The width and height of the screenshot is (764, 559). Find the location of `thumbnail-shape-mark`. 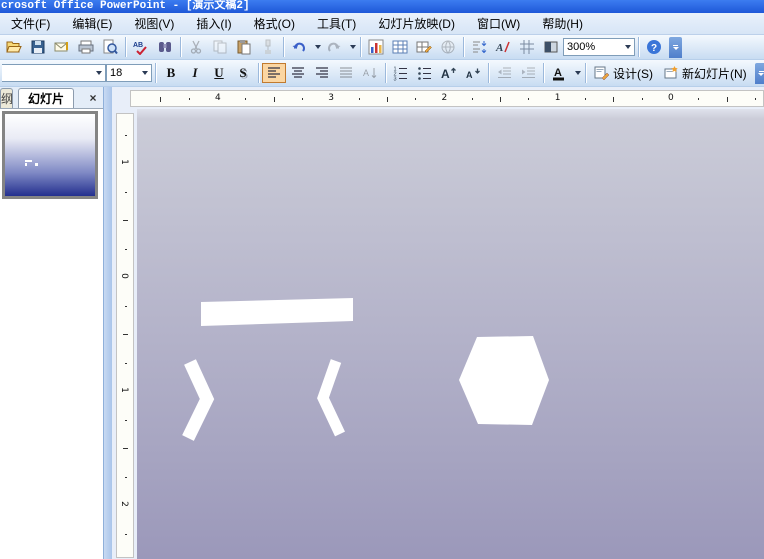

thumbnail-shape-mark is located at coordinates (28, 161).